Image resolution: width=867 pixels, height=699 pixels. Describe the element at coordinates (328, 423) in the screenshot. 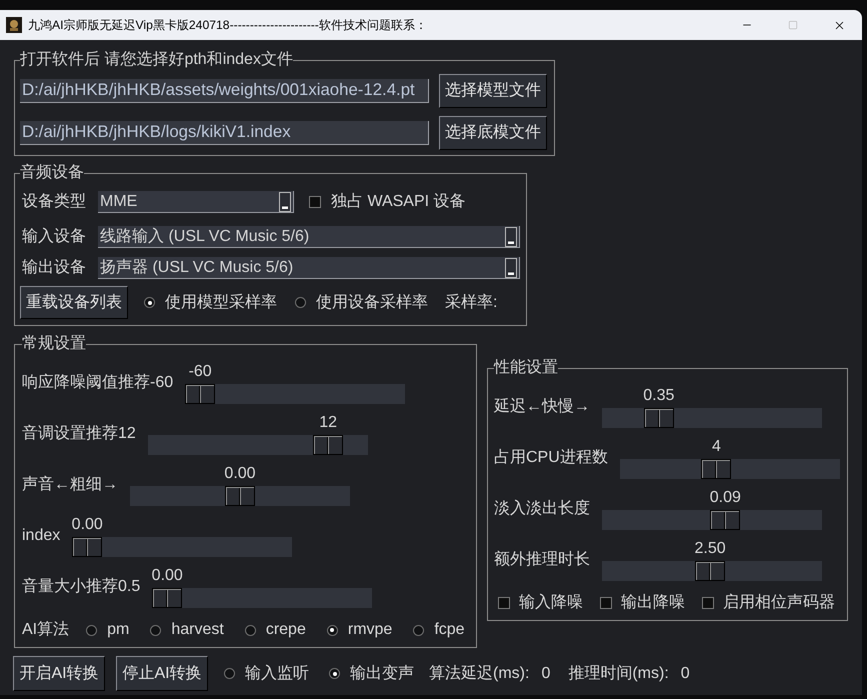

I see `slider-value: 12` at that location.